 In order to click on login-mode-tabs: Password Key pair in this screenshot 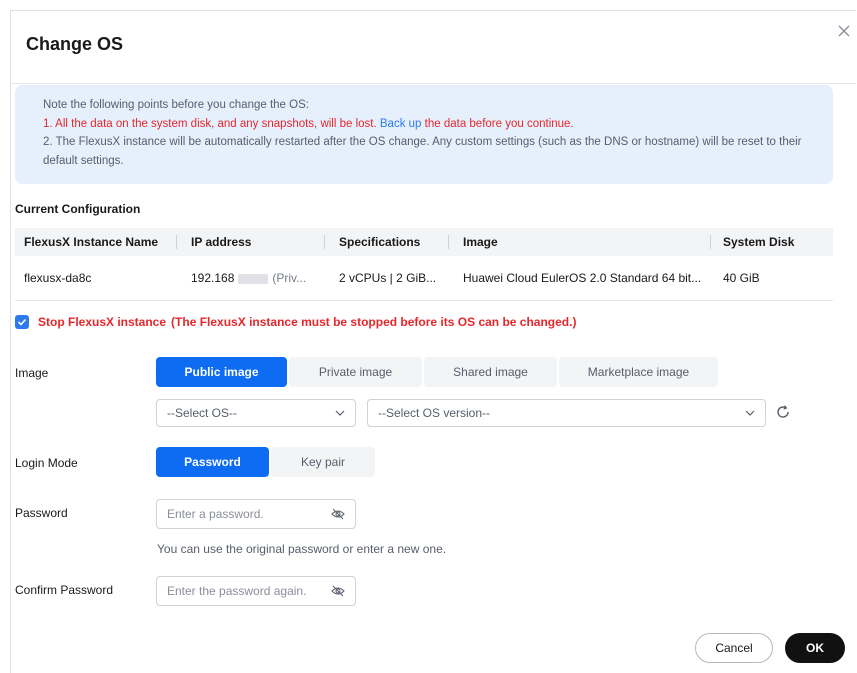, I will do `click(266, 462)`.